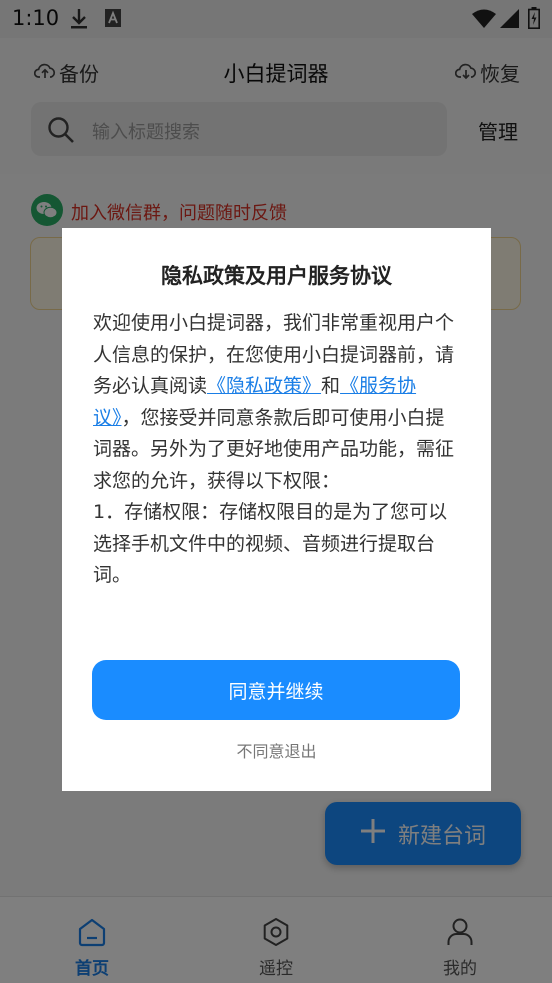 The height and width of the screenshot is (983, 552). Describe the element at coordinates (278, 618) in the screenshot. I see `scroll-fade` at that location.